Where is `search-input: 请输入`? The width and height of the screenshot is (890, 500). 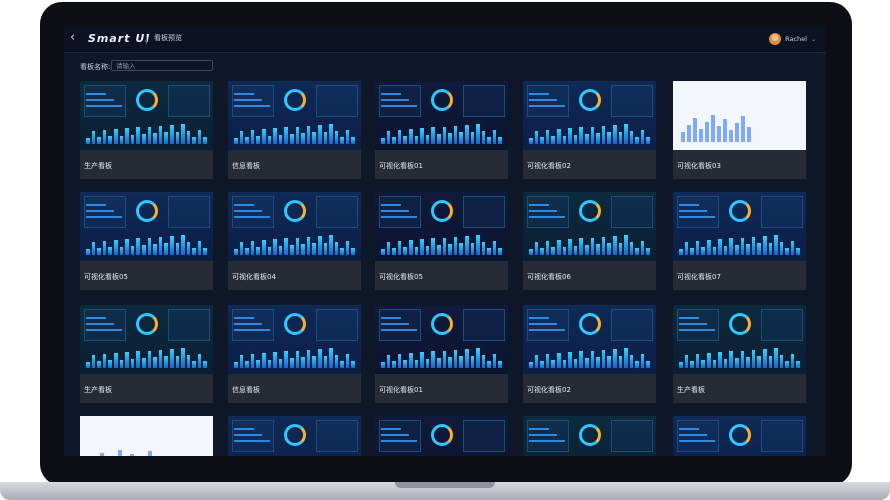 search-input: 请输入 is located at coordinates (162, 65).